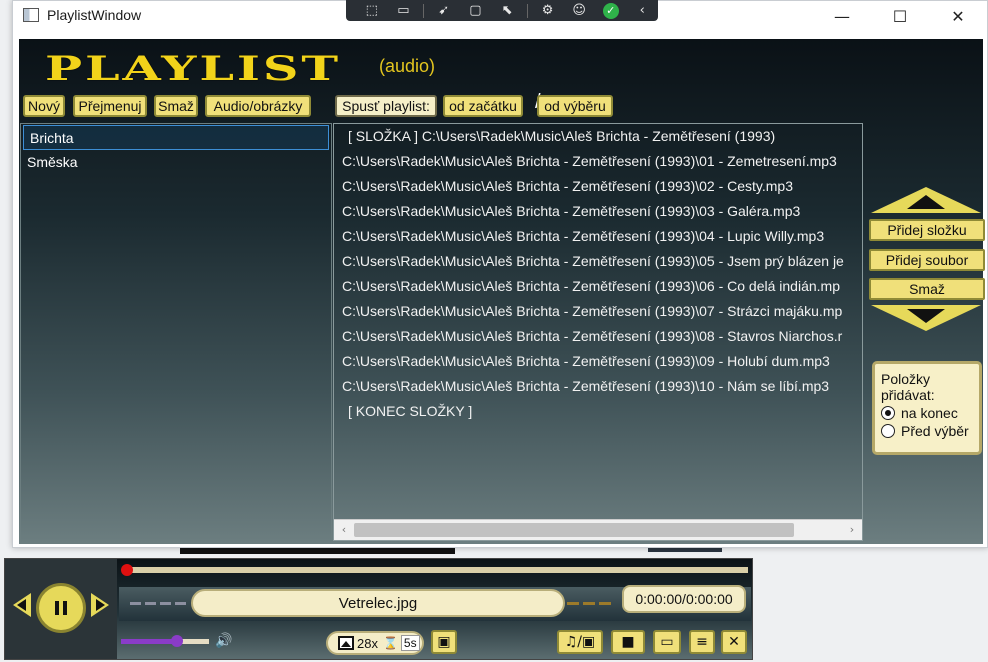  Describe the element at coordinates (842, 16) in the screenshot. I see `minimize-button: —` at that location.